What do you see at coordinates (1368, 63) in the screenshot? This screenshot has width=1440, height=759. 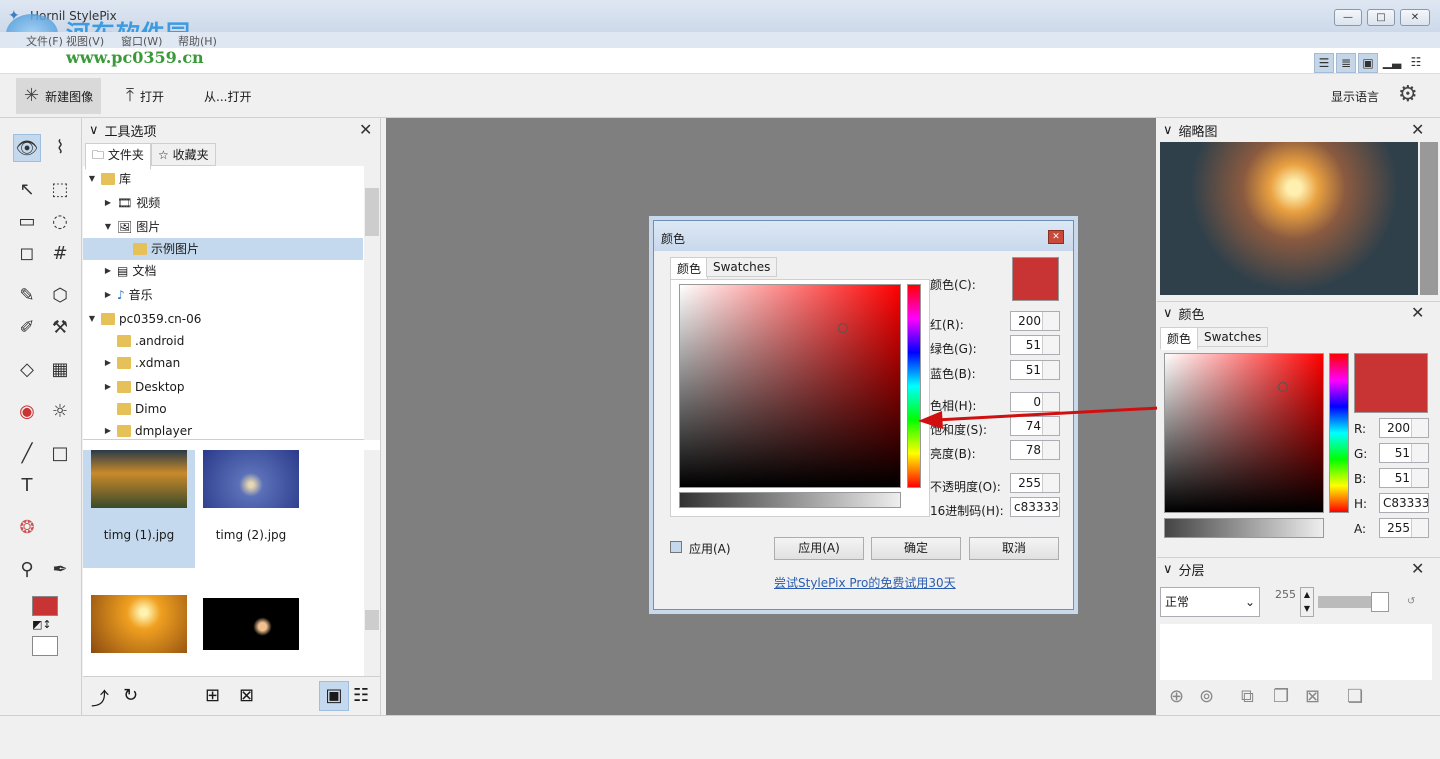 I see `image-view-icon: ▣` at bounding box center [1368, 63].